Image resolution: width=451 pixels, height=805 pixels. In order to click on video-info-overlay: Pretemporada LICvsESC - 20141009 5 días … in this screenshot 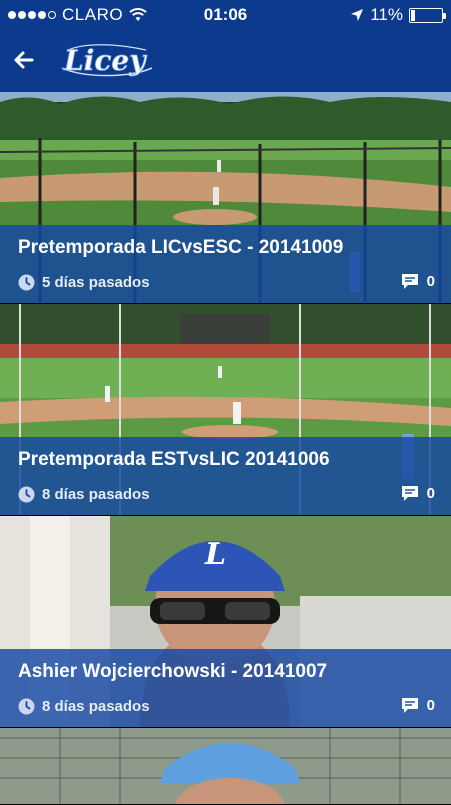, I will do `click(225, 264)`.